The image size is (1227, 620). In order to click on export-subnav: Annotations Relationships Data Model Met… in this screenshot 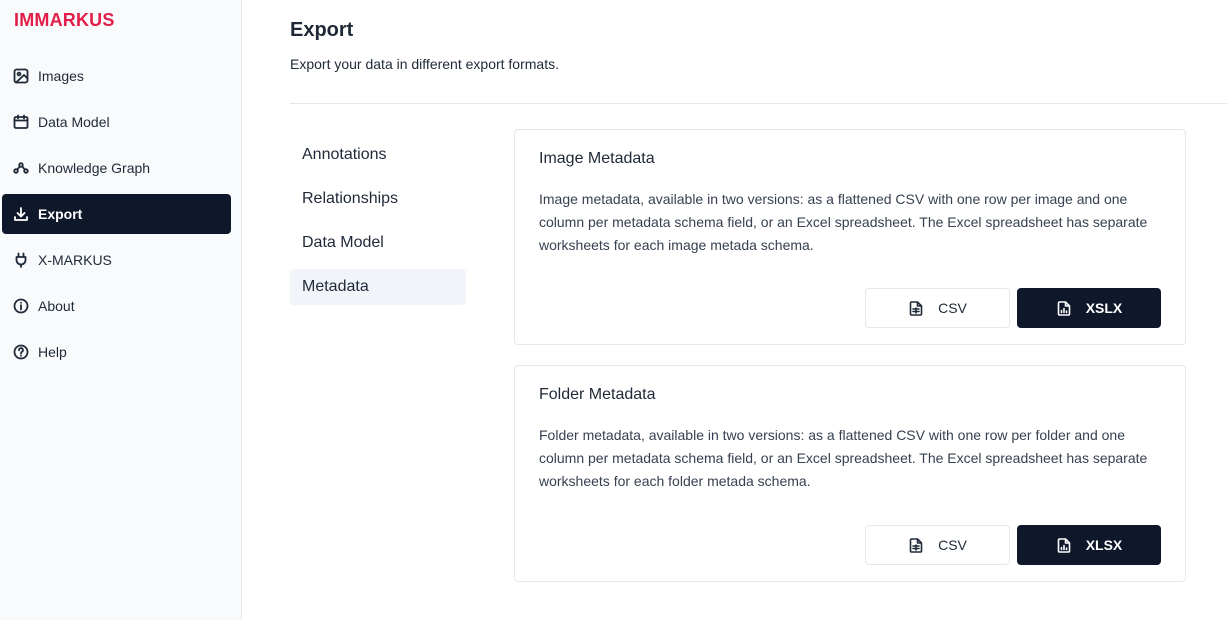, I will do `click(378, 225)`.